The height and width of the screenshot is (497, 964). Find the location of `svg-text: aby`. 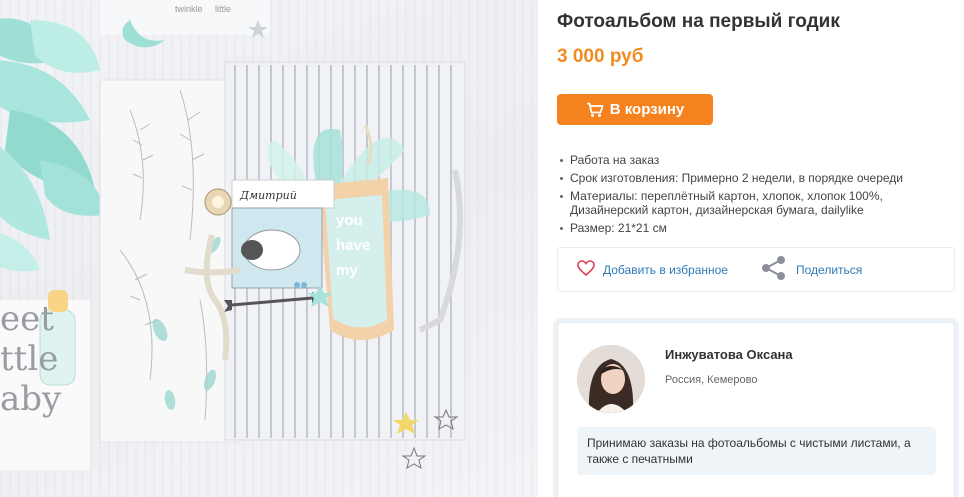

svg-text: aby is located at coordinates (31, 399).